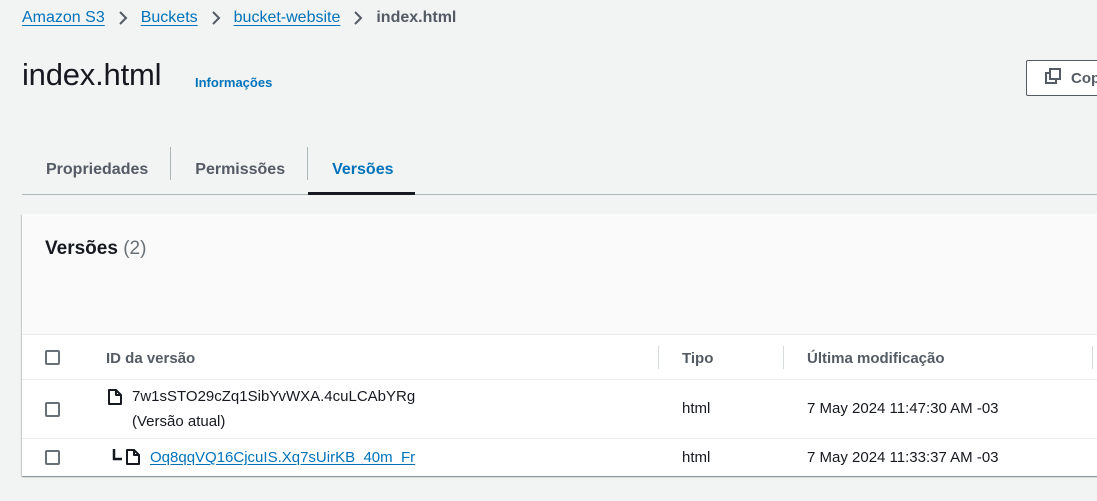 This screenshot has height=501, width=1097. I want to click on breadcrumb-buckets: Buckets, so click(169, 18).